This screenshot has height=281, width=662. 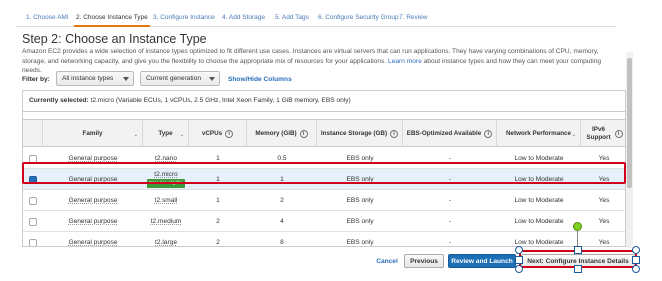 I want to click on tab-choose-instance-type: 2. Choose Instance Type, so click(x=112, y=20).